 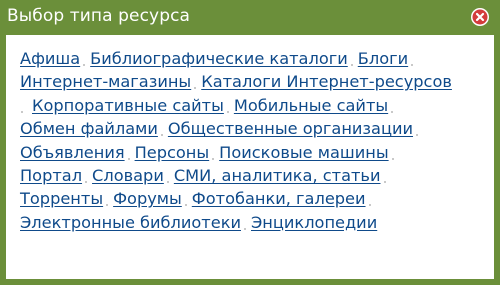 What do you see at coordinates (303, 152) in the screenshot?
I see `resource-link-search-engines: Поисковые машины` at bounding box center [303, 152].